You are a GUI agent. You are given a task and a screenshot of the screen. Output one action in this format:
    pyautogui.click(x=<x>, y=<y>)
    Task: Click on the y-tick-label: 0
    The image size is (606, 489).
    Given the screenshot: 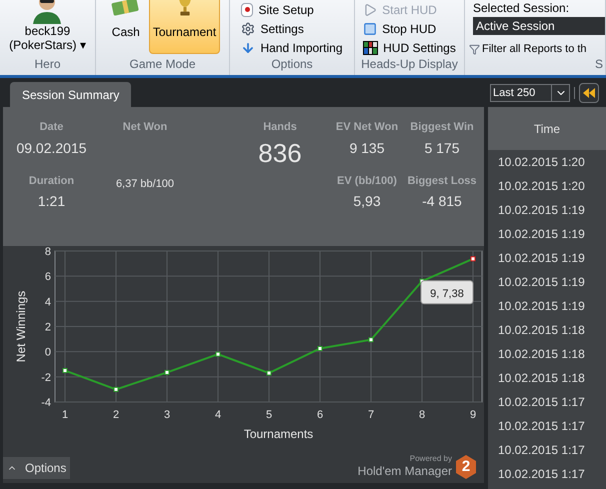 What is the action you would take?
    pyautogui.click(x=47, y=352)
    